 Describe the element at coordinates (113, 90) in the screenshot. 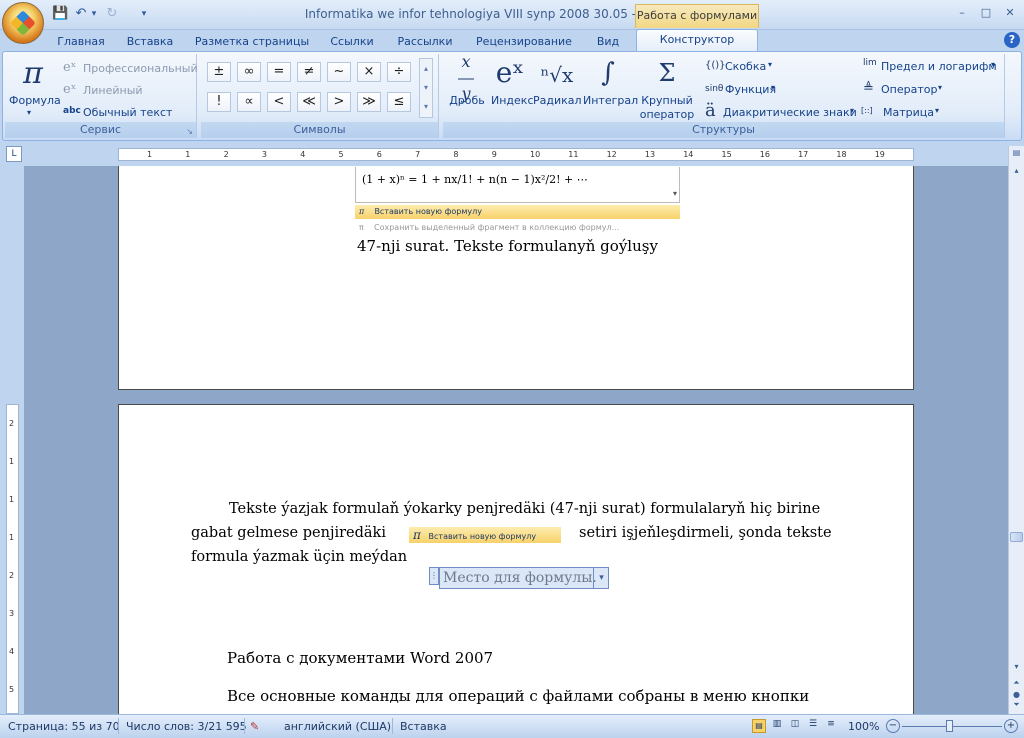

I see `linear-button: Линейный` at that location.